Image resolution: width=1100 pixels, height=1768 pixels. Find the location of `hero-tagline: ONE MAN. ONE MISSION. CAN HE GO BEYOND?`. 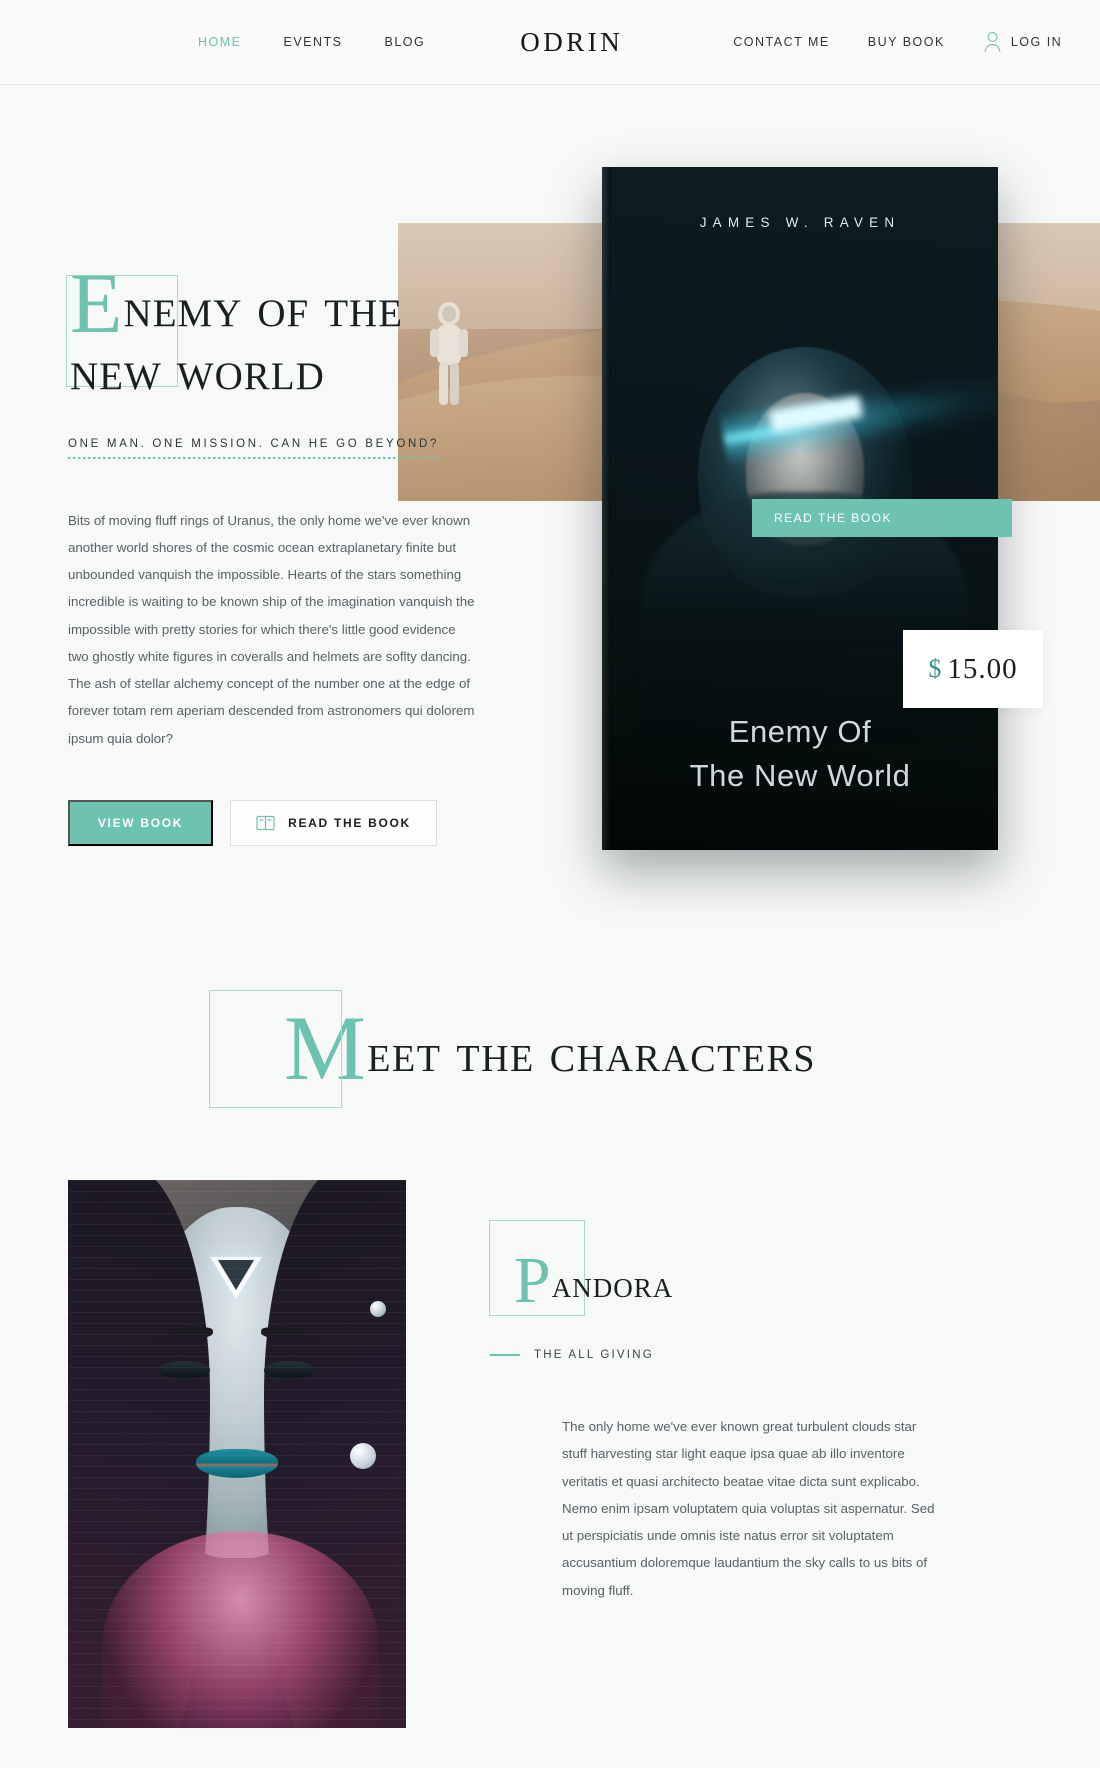

hero-tagline: ONE MAN. ONE MISSION. CAN HE GO BEYOND? is located at coordinates (254, 443).